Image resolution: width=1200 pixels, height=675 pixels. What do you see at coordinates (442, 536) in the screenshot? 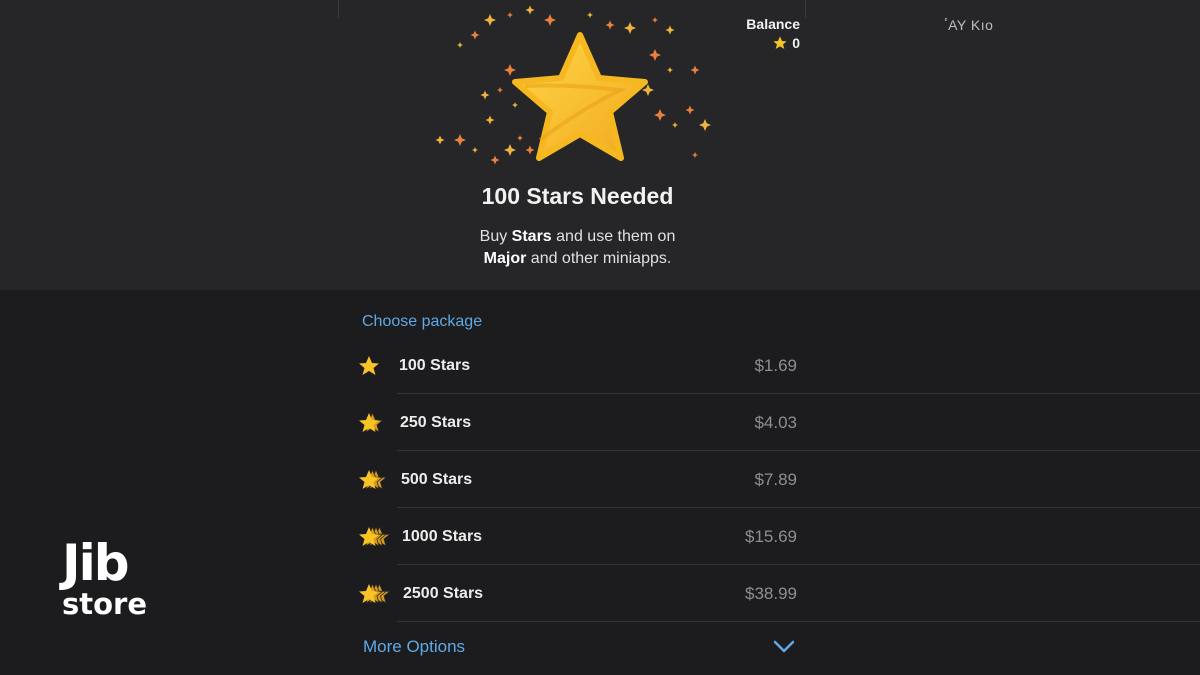
I see `package-label: 1000 Stars` at bounding box center [442, 536].